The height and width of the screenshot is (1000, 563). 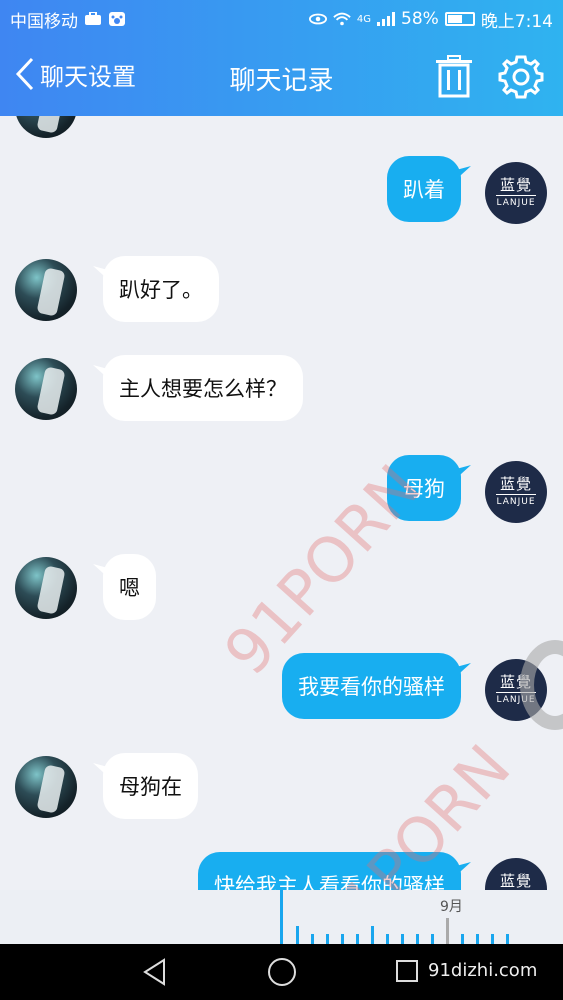 I want to click on message-bubble-out: 我要看你的骚样, so click(x=371, y=686).